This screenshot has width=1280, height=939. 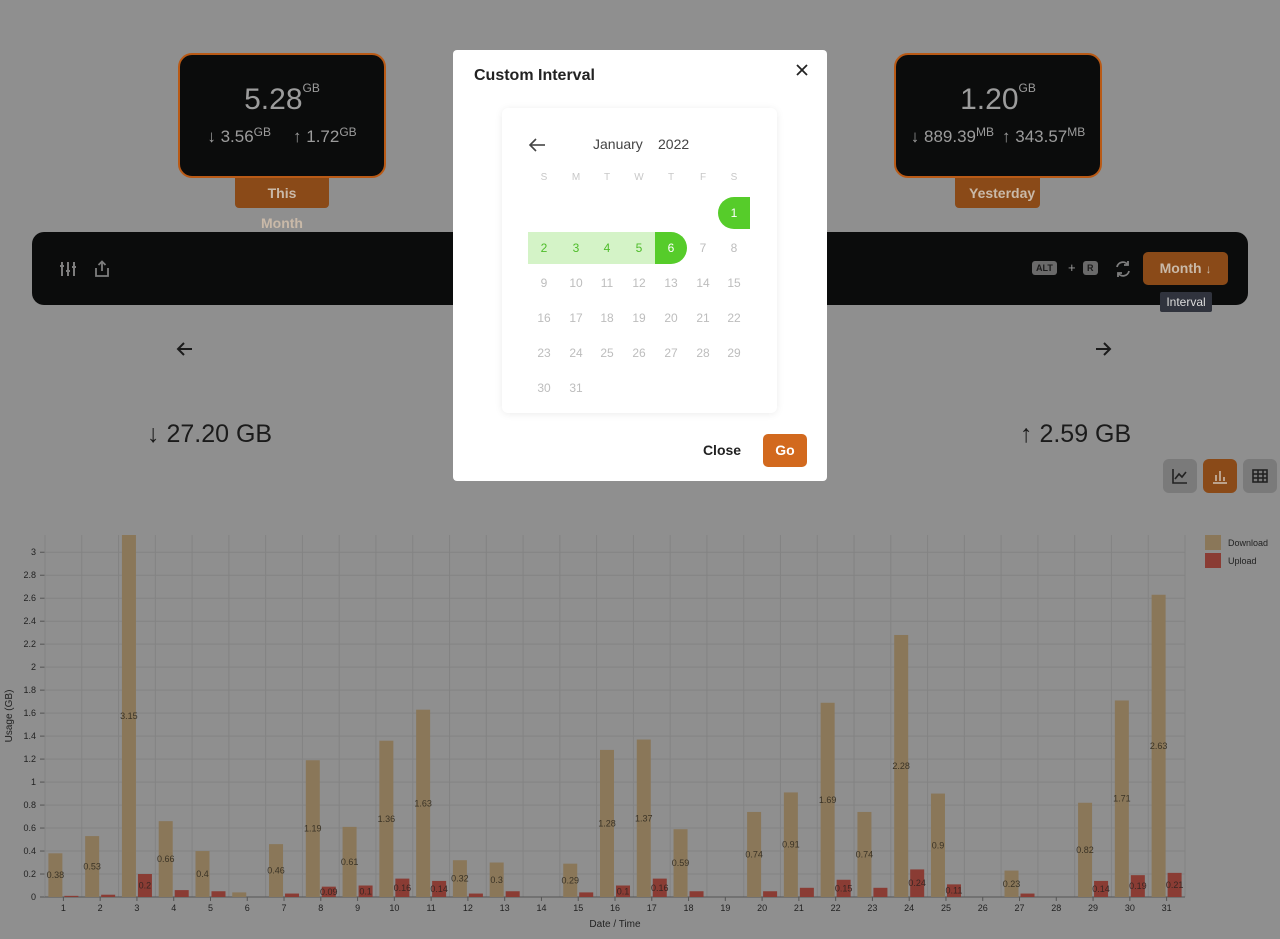 What do you see at coordinates (537, 145) in the screenshot?
I see `previous-month-icon` at bounding box center [537, 145].